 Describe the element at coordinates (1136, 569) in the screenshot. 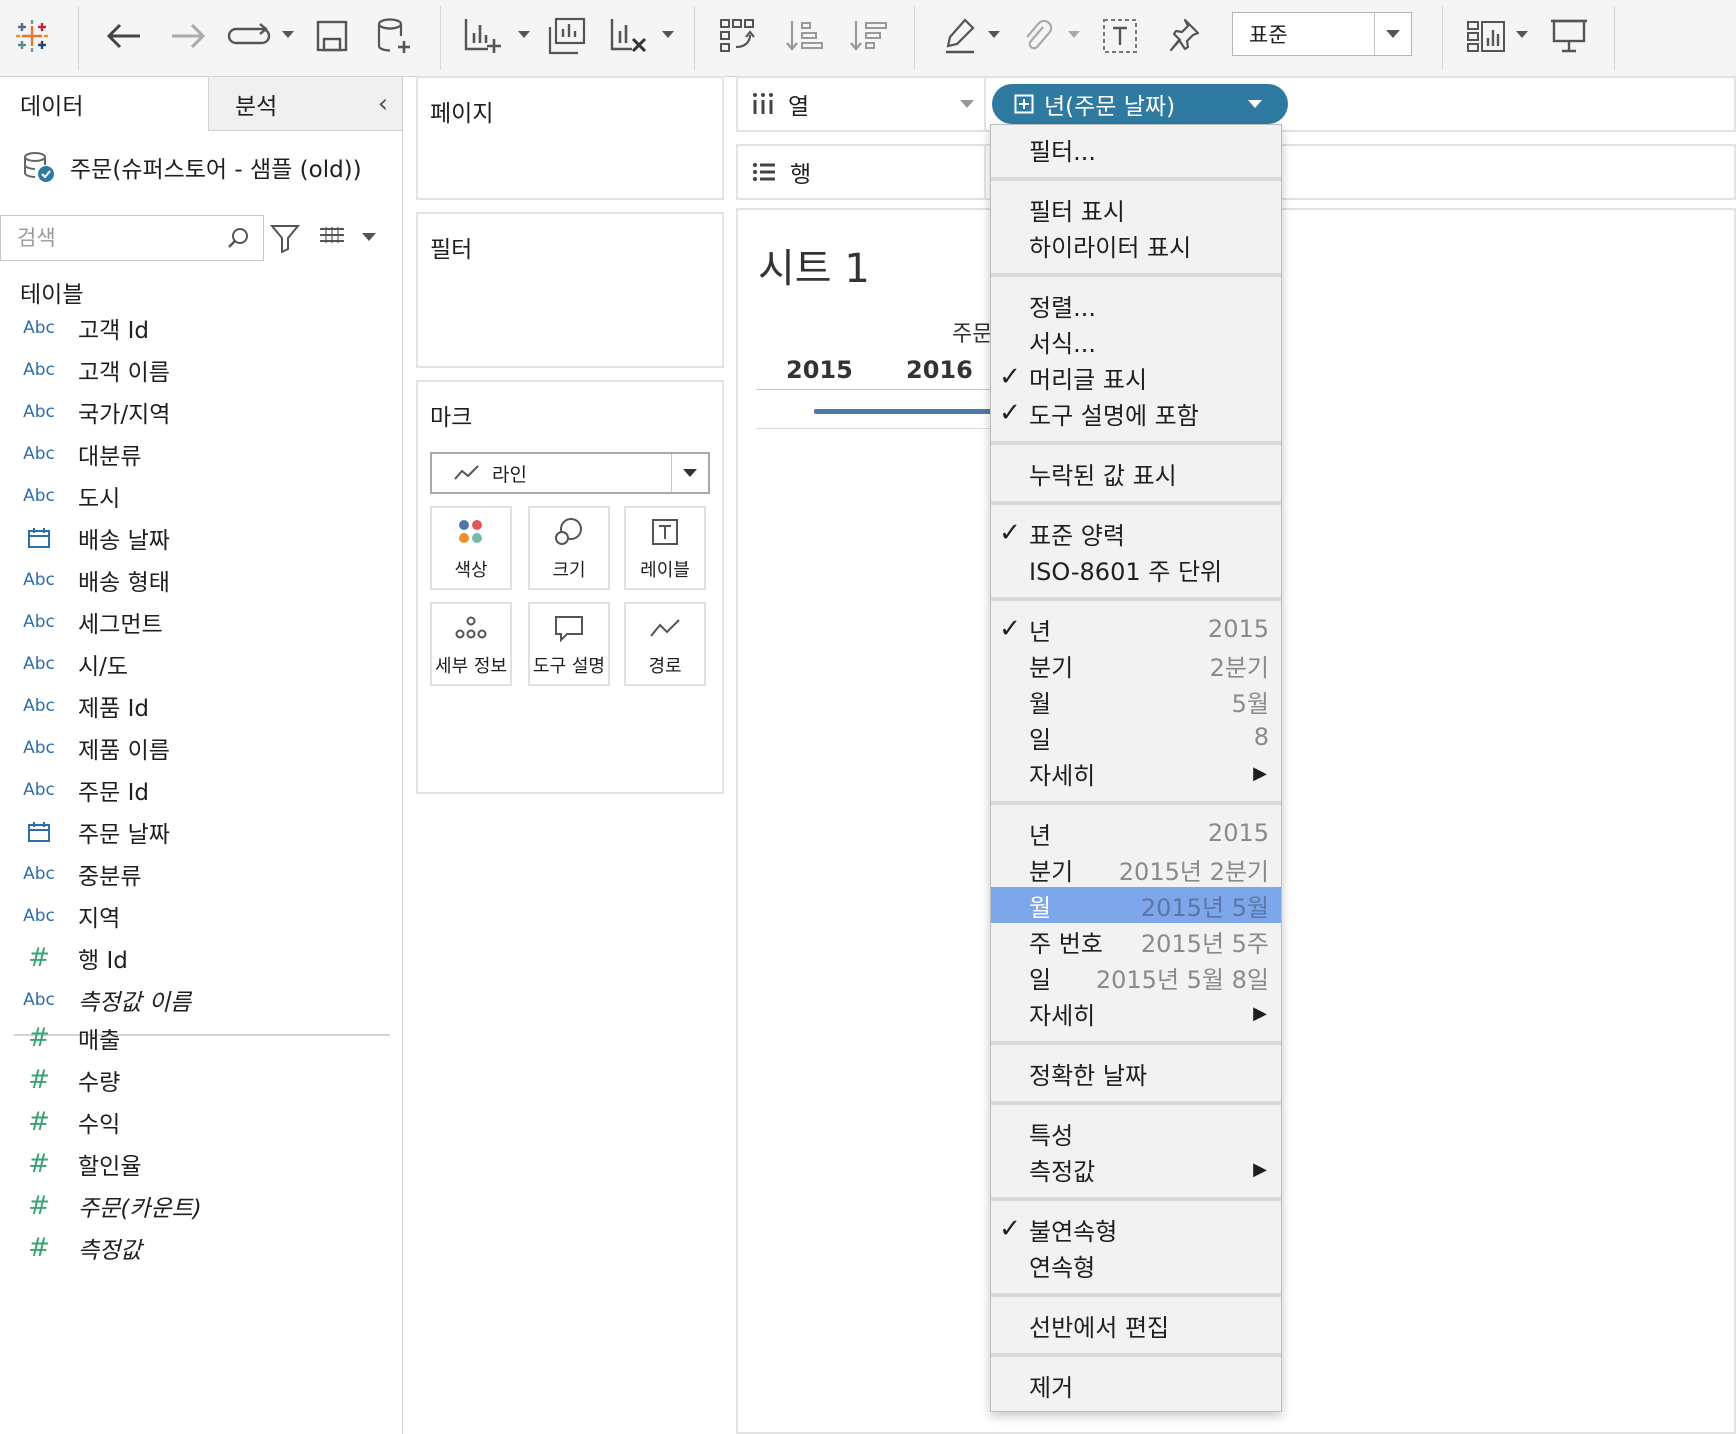

I see `menu-item: ISO-8601 주 단위` at that location.